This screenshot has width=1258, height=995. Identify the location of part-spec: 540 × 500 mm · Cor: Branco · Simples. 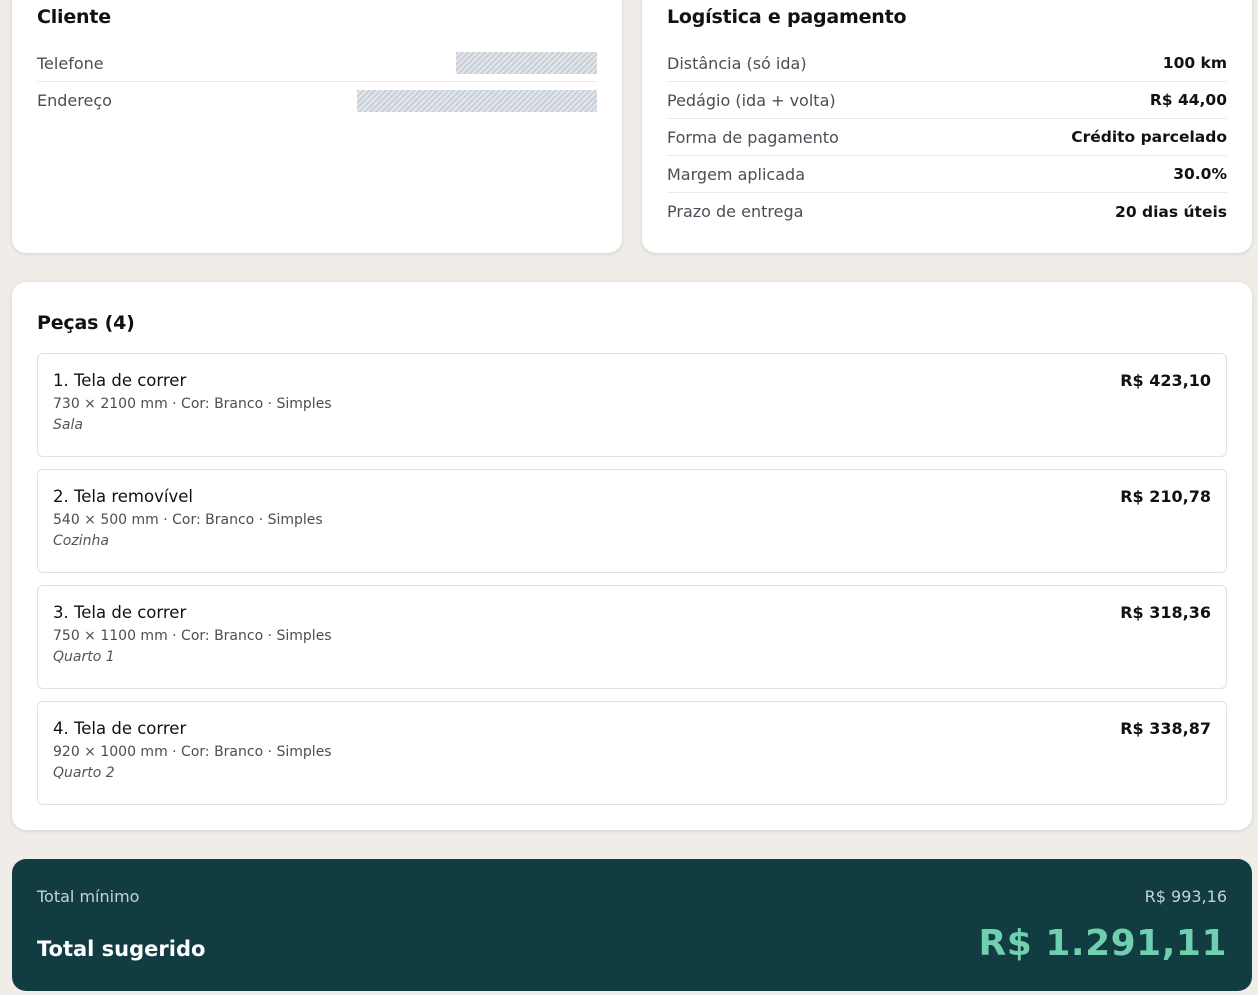
(188, 520).